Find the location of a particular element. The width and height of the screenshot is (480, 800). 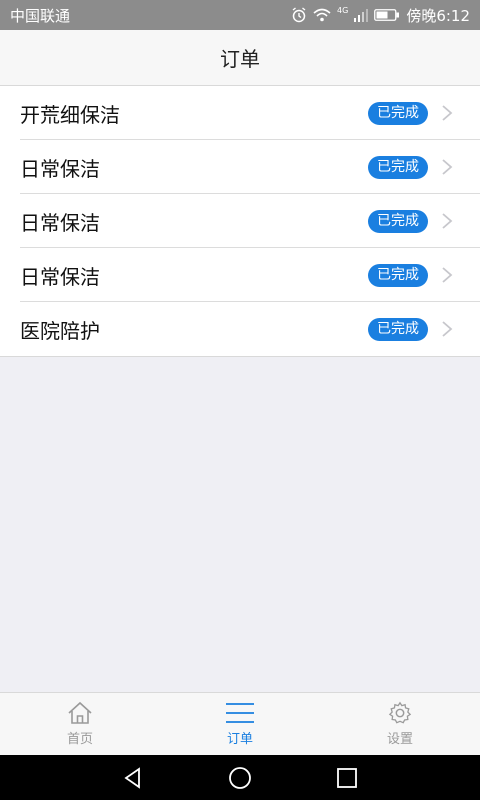

tab-home: 首页 is located at coordinates (80, 724).